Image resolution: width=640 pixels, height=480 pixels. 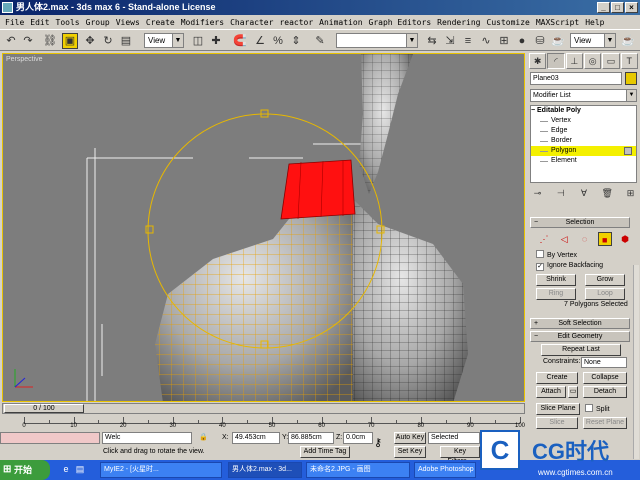 What do you see at coordinates (203, 438) in the screenshot?
I see `lock-selection-icon: 🔒` at bounding box center [203, 438].